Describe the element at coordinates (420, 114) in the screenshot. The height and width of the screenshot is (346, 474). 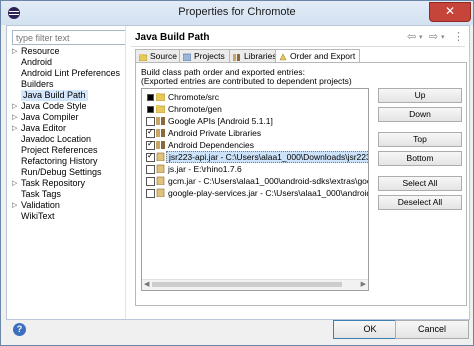
I see `down-button: Down` at that location.